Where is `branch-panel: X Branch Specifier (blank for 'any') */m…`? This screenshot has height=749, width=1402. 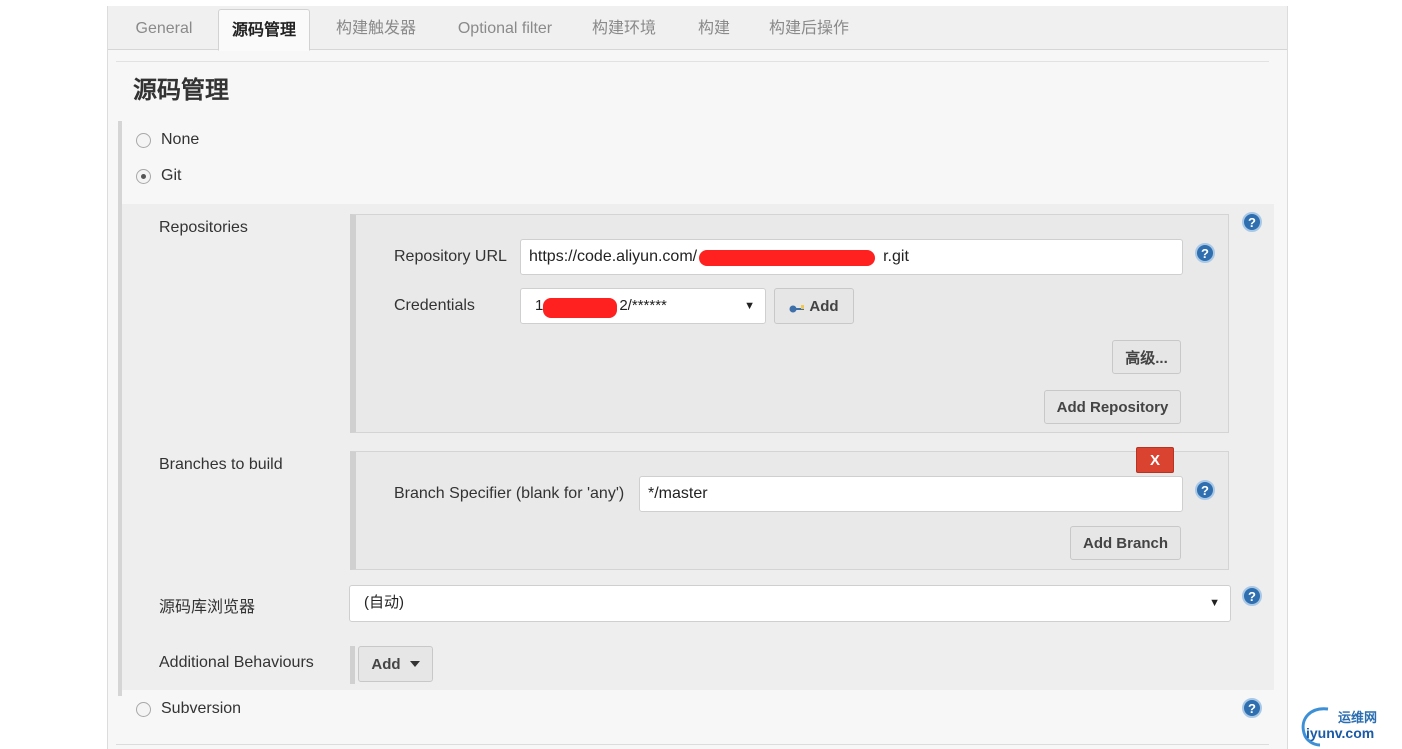
branch-panel: X Branch Specifier (blank for 'any') */m… is located at coordinates (789, 508).